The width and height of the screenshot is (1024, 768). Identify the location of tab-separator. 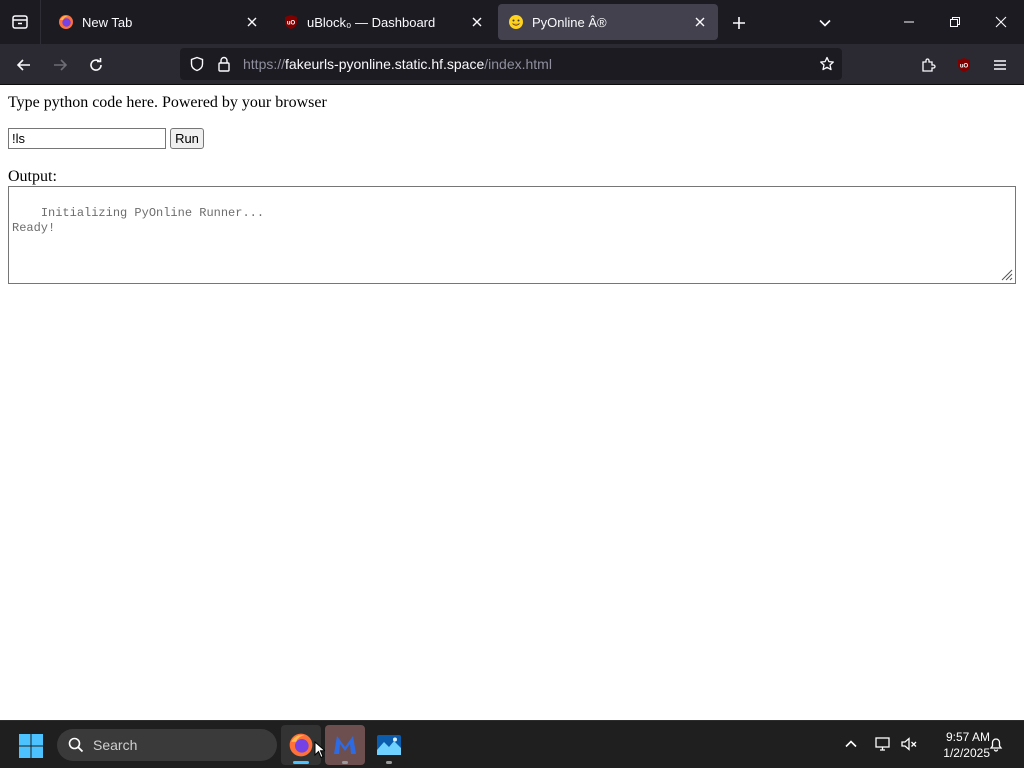
(40, 22).